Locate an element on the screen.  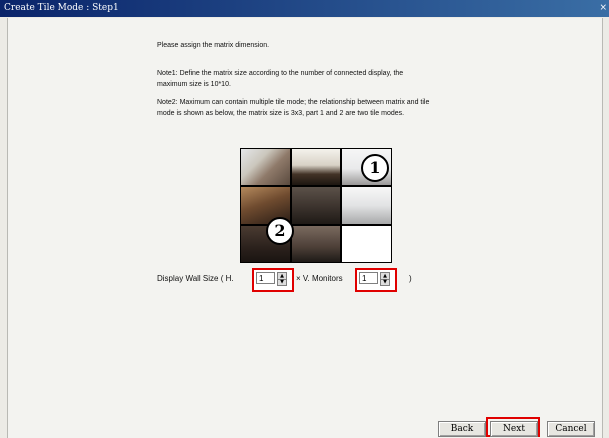
h-monitors-stepper: 1 ▲ ▼ is located at coordinates (273, 280).